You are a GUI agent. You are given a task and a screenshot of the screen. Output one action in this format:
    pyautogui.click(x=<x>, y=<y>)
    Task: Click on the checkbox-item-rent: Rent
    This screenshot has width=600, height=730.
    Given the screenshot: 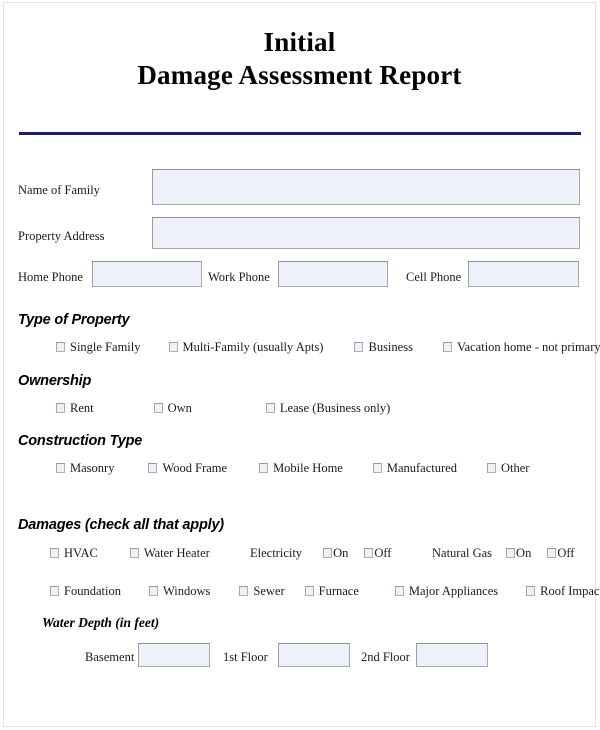 What is the action you would take?
    pyautogui.click(x=75, y=408)
    